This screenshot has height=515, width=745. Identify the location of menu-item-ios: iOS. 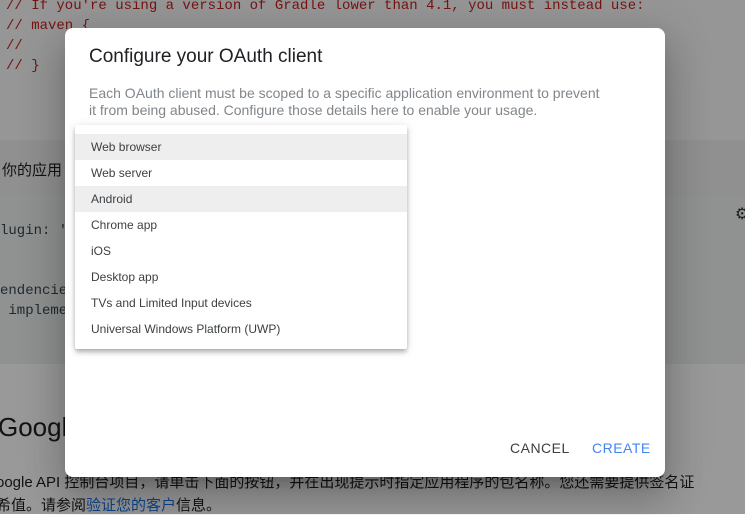
(241, 251).